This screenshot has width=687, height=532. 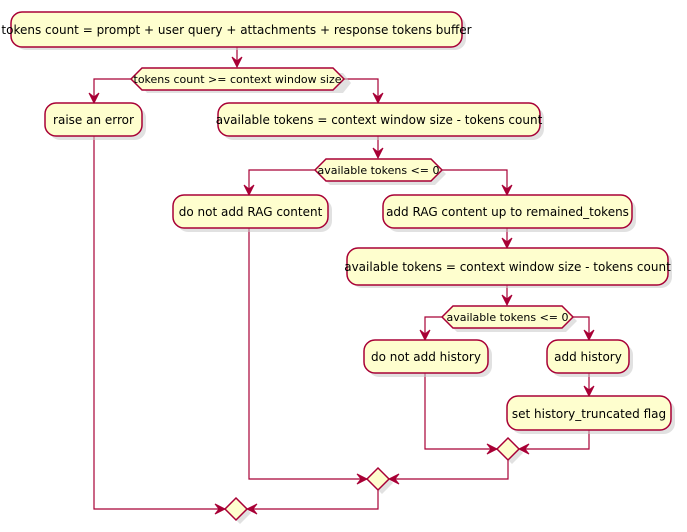 I want to click on action-set-flag: set history_truncated flag, so click(x=590, y=414).